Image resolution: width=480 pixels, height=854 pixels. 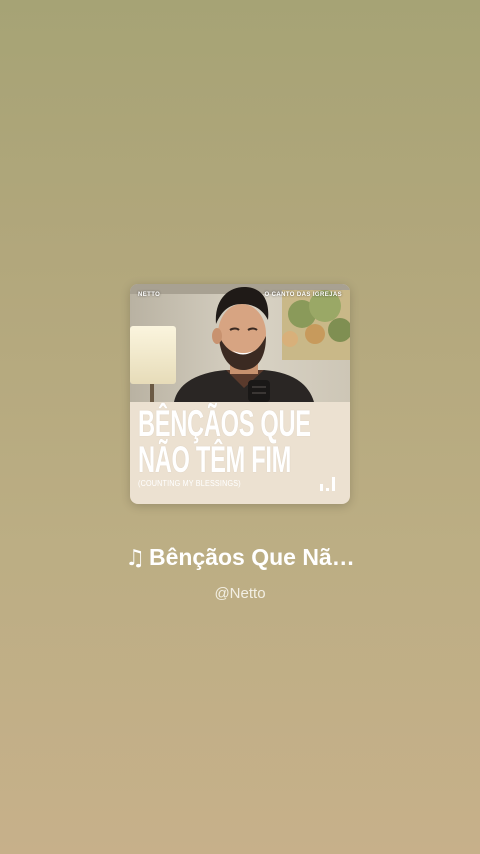 What do you see at coordinates (224, 423) in the screenshot?
I see `cover-title-line-1: BÊNÇÃOS QUE` at bounding box center [224, 423].